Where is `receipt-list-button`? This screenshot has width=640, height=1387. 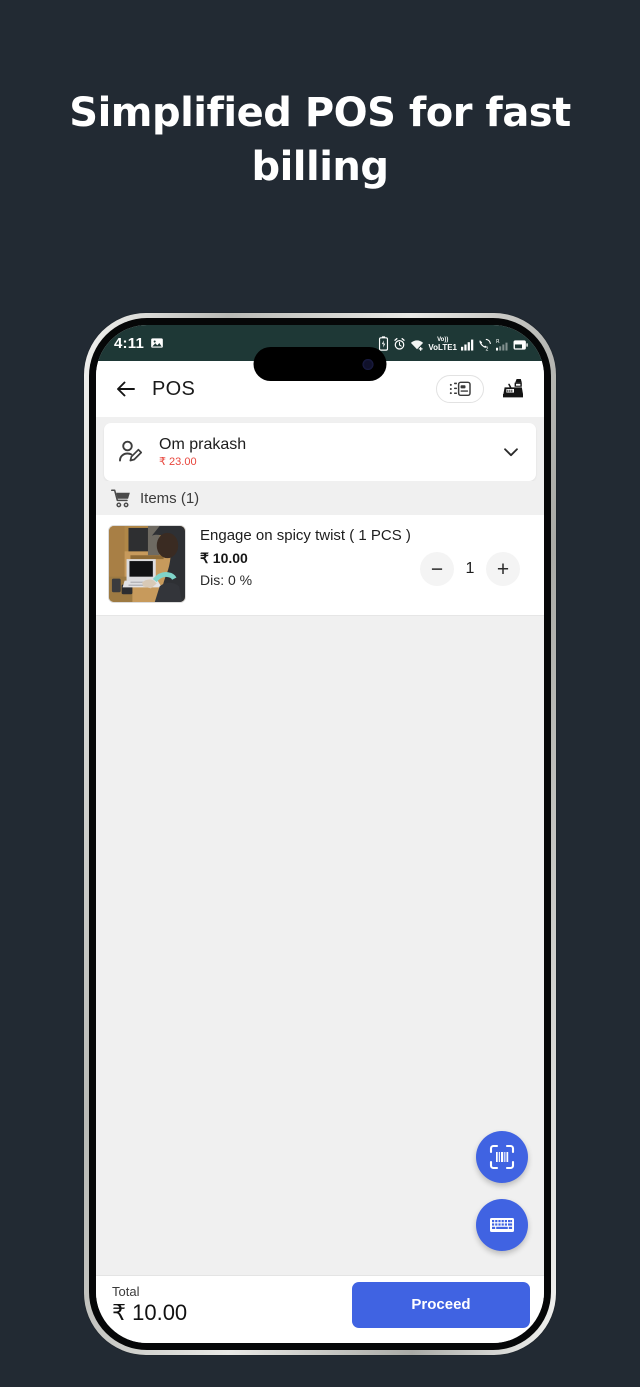 receipt-list-button is located at coordinates (460, 389).